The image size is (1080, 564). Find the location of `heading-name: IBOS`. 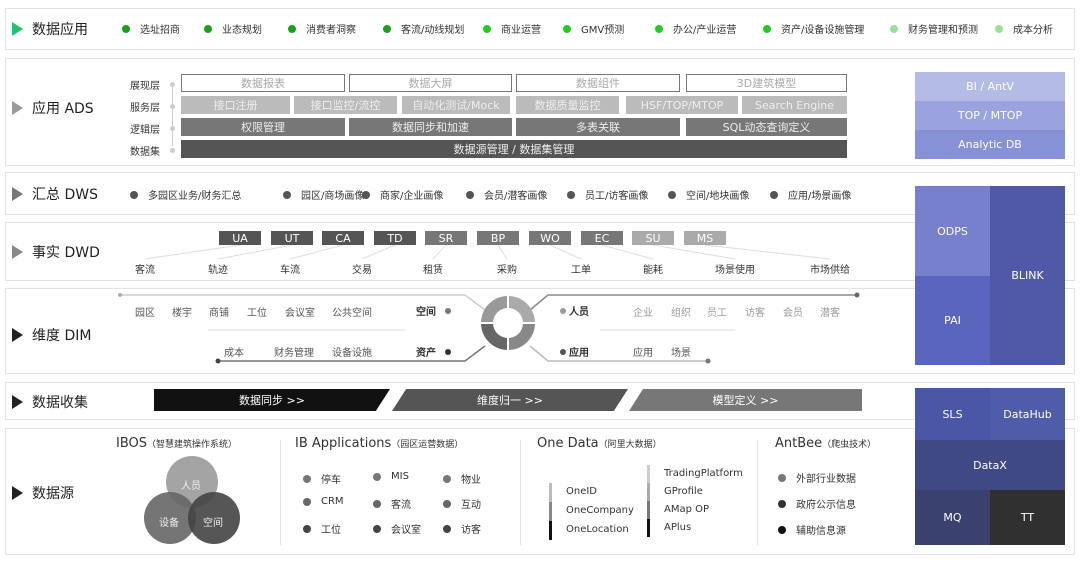

heading-name: IBOS is located at coordinates (132, 443).